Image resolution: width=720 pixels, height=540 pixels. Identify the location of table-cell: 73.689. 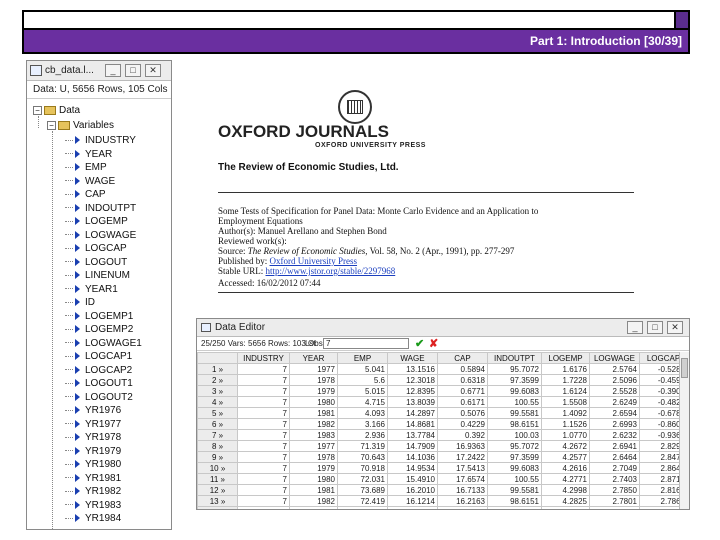
(362, 490).